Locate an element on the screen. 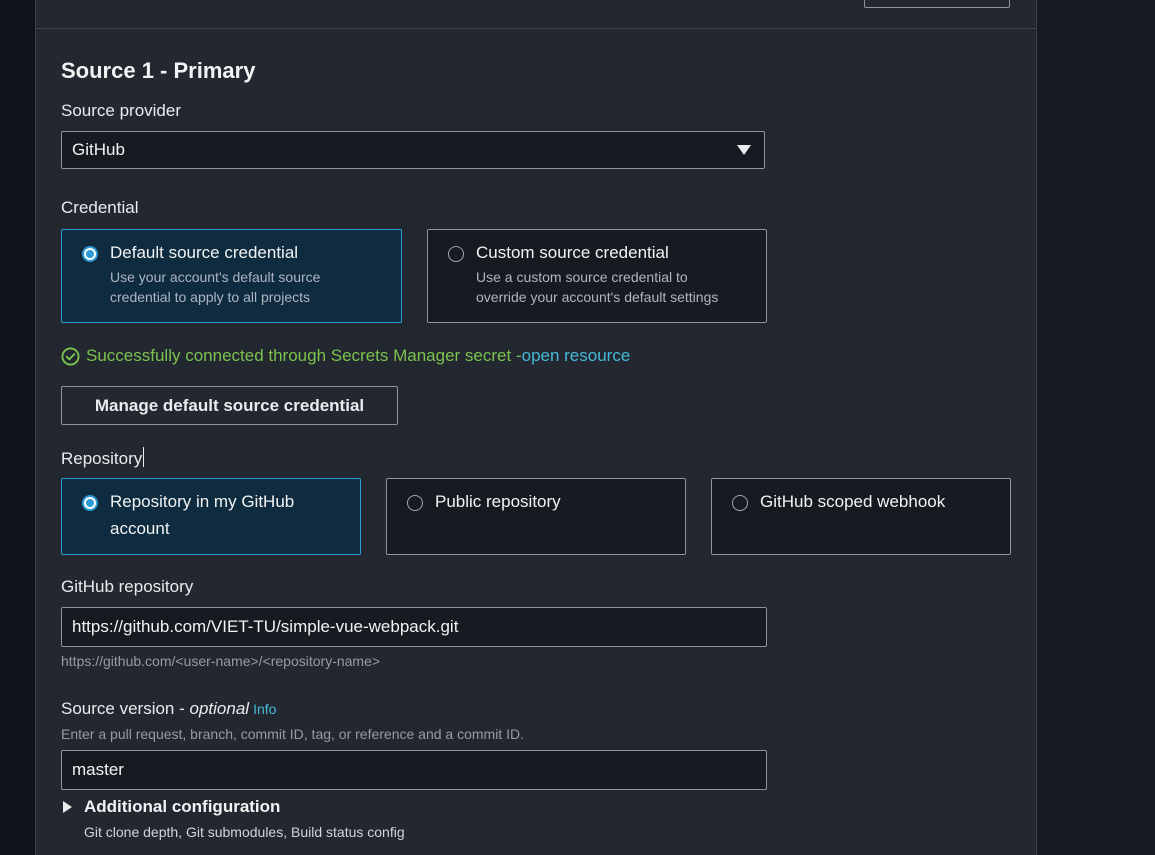  repository-option-public: Public repository is located at coordinates (536, 516).